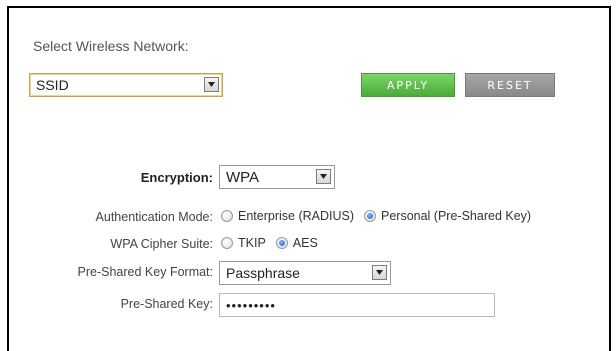  Describe the element at coordinates (296, 216) in the screenshot. I see `auth-enterprise-label: Enterprise (RADIUS)` at that location.